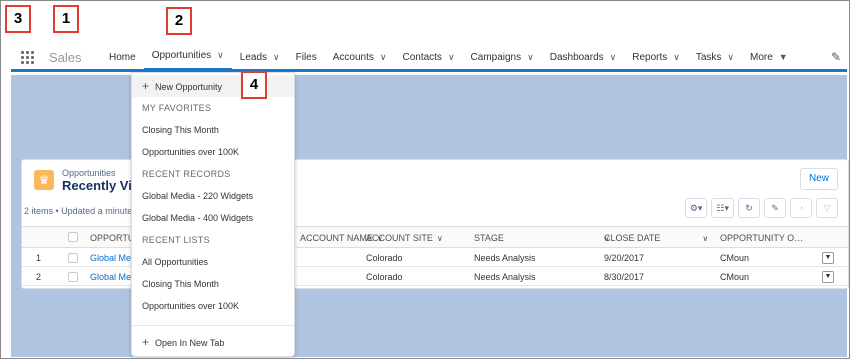 This screenshot has height=359, width=850. I want to click on app-launcher-icon, so click(27, 57).